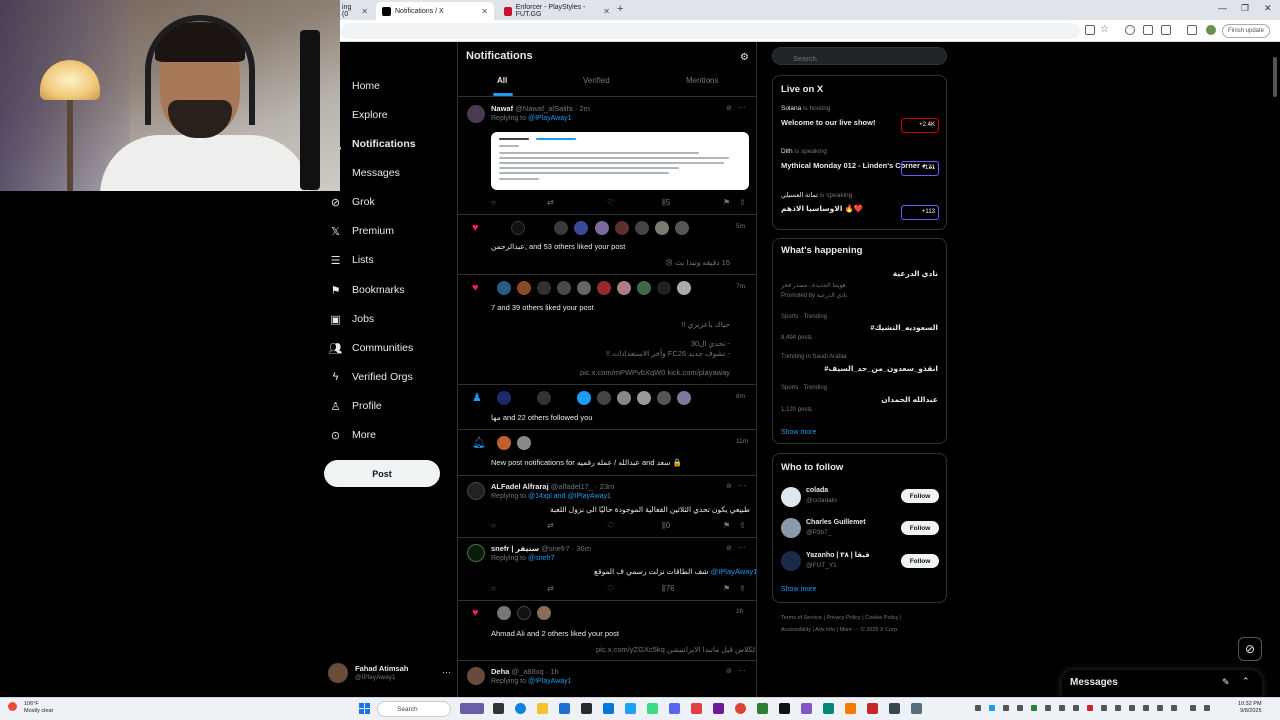 This screenshot has height=720, width=1280. What do you see at coordinates (352, 202) in the screenshot?
I see `nav-grok: ⊘ Grok` at bounding box center [352, 202].